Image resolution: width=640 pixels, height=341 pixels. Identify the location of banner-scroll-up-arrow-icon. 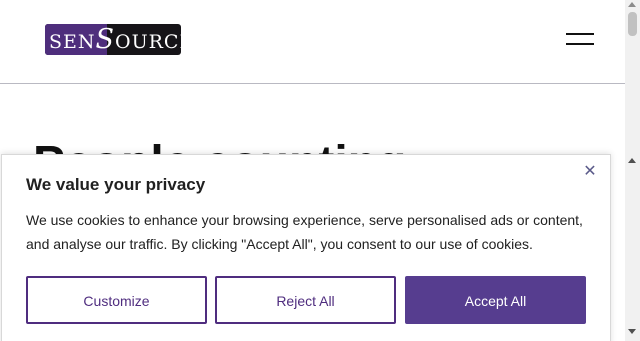
(632, 160).